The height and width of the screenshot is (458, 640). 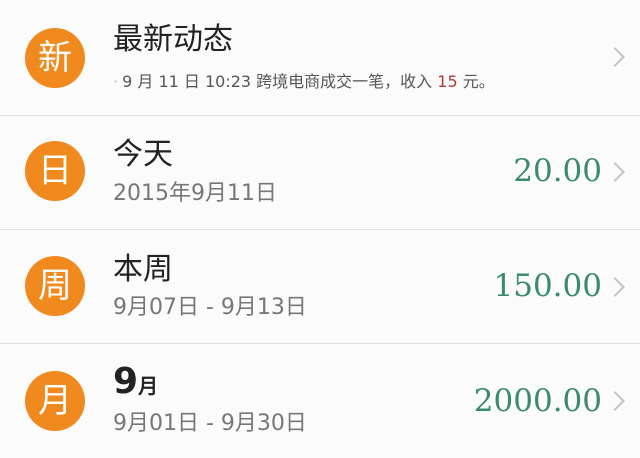 I want to click on new-badge-icon: 新, so click(x=55, y=58).